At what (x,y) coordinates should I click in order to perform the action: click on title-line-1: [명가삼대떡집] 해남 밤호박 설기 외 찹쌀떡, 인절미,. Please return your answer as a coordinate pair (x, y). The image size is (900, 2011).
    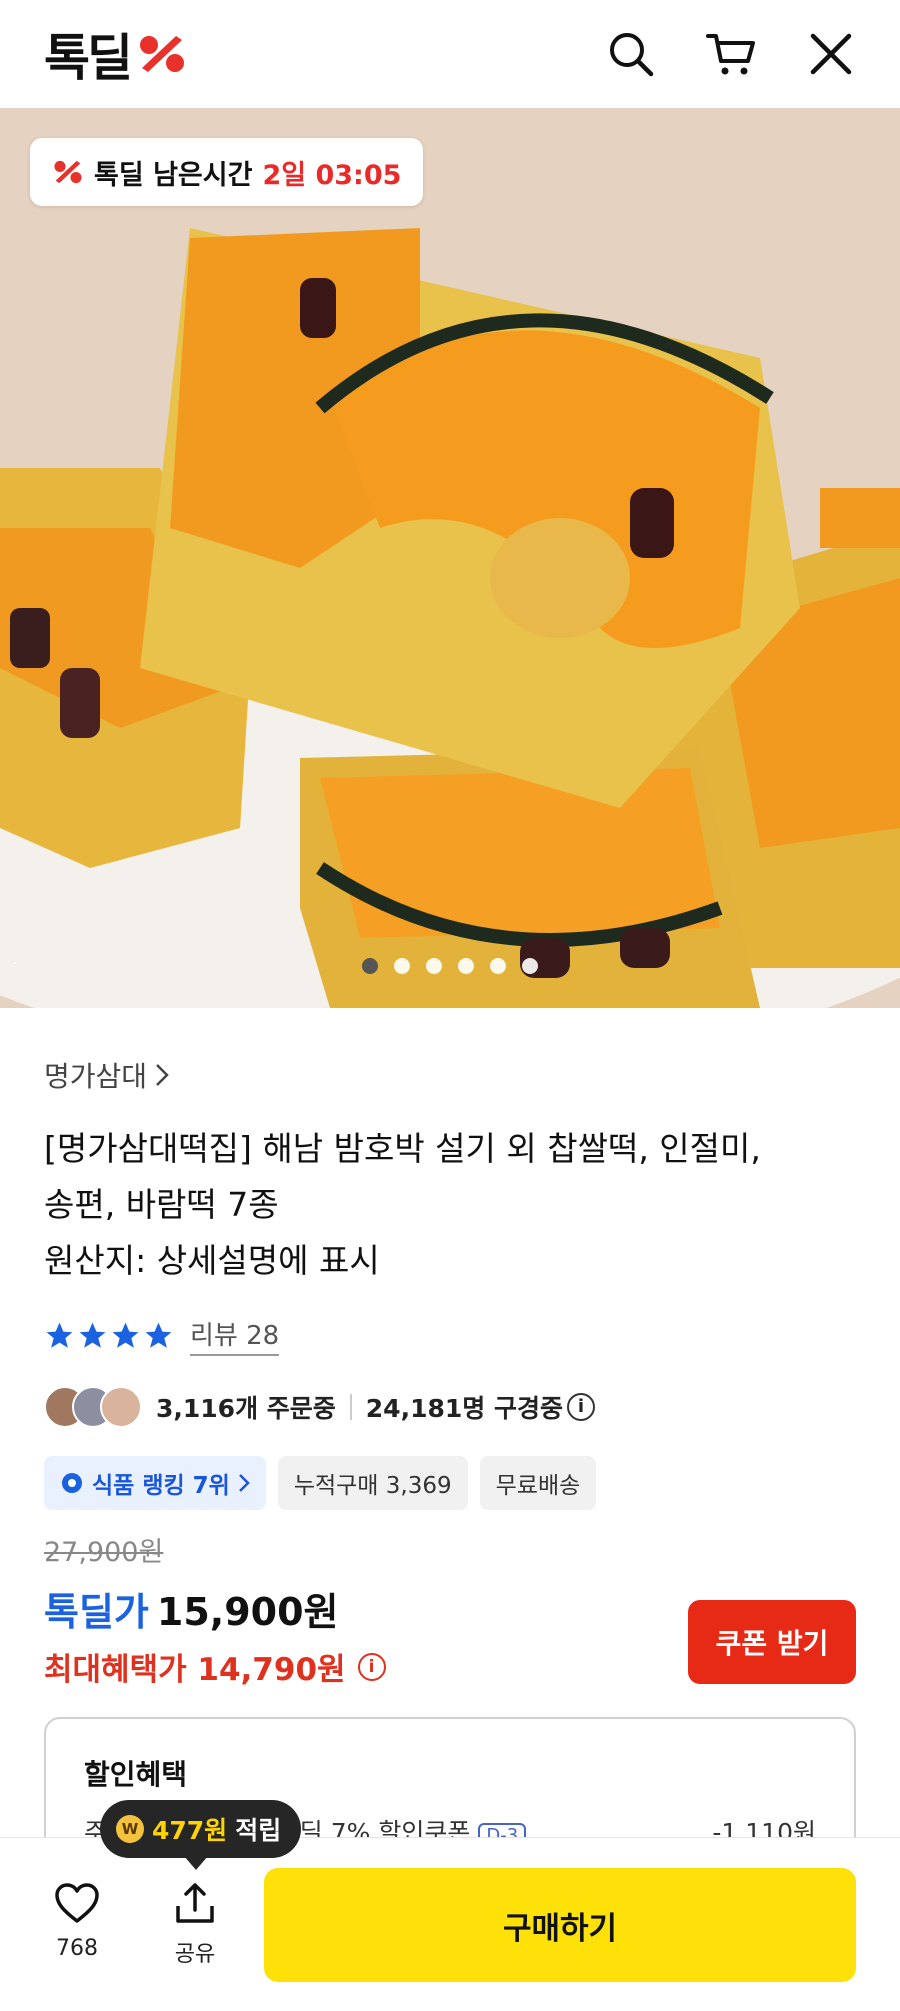
    Looking at the image, I should click on (402, 1148).